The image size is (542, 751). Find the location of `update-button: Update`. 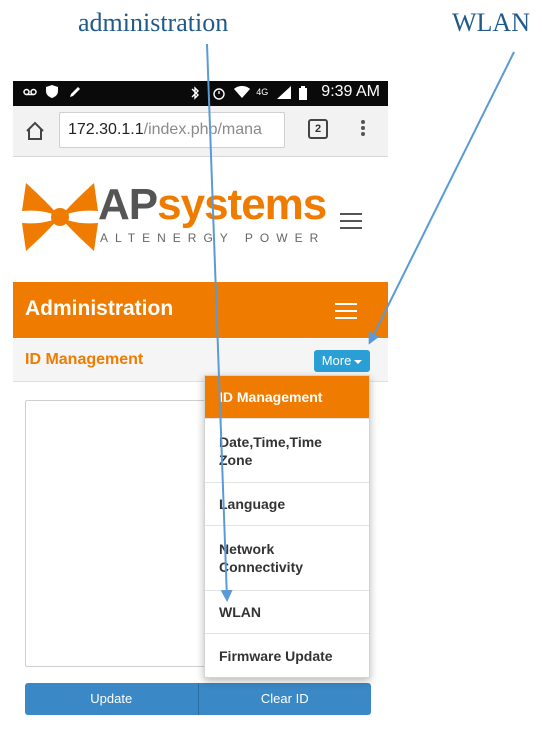

update-button: Update is located at coordinates (112, 699).